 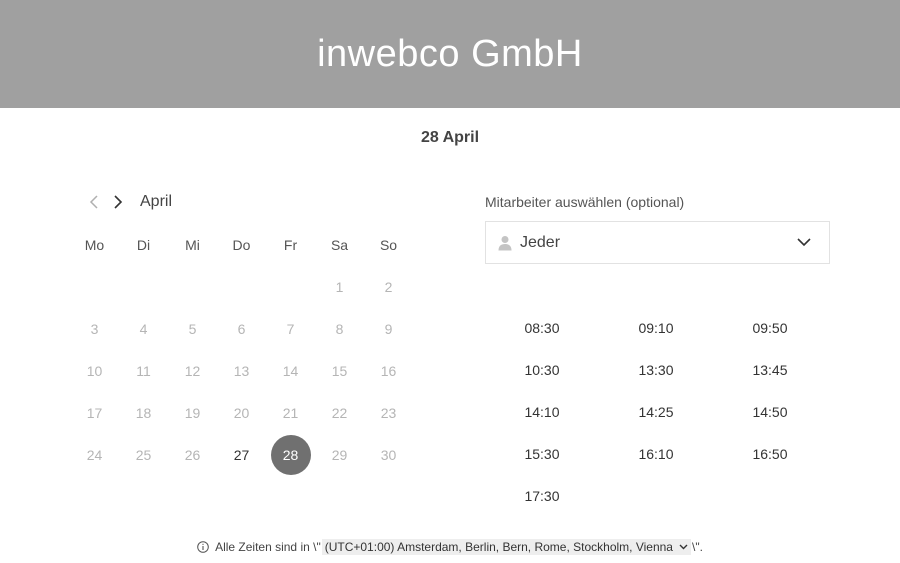 I want to click on info-icon, so click(x=203, y=547).